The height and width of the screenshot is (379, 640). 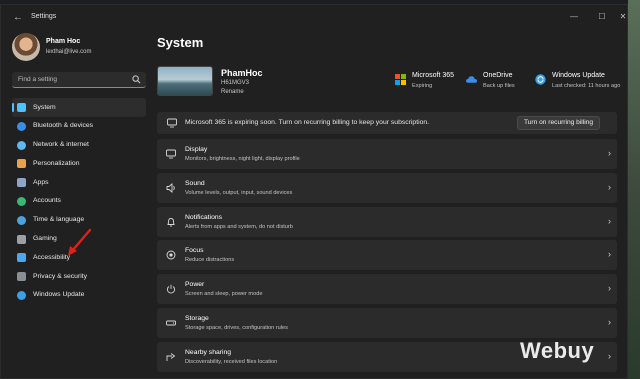 I want to click on profile-name: Pham Hoc, so click(x=63, y=41).